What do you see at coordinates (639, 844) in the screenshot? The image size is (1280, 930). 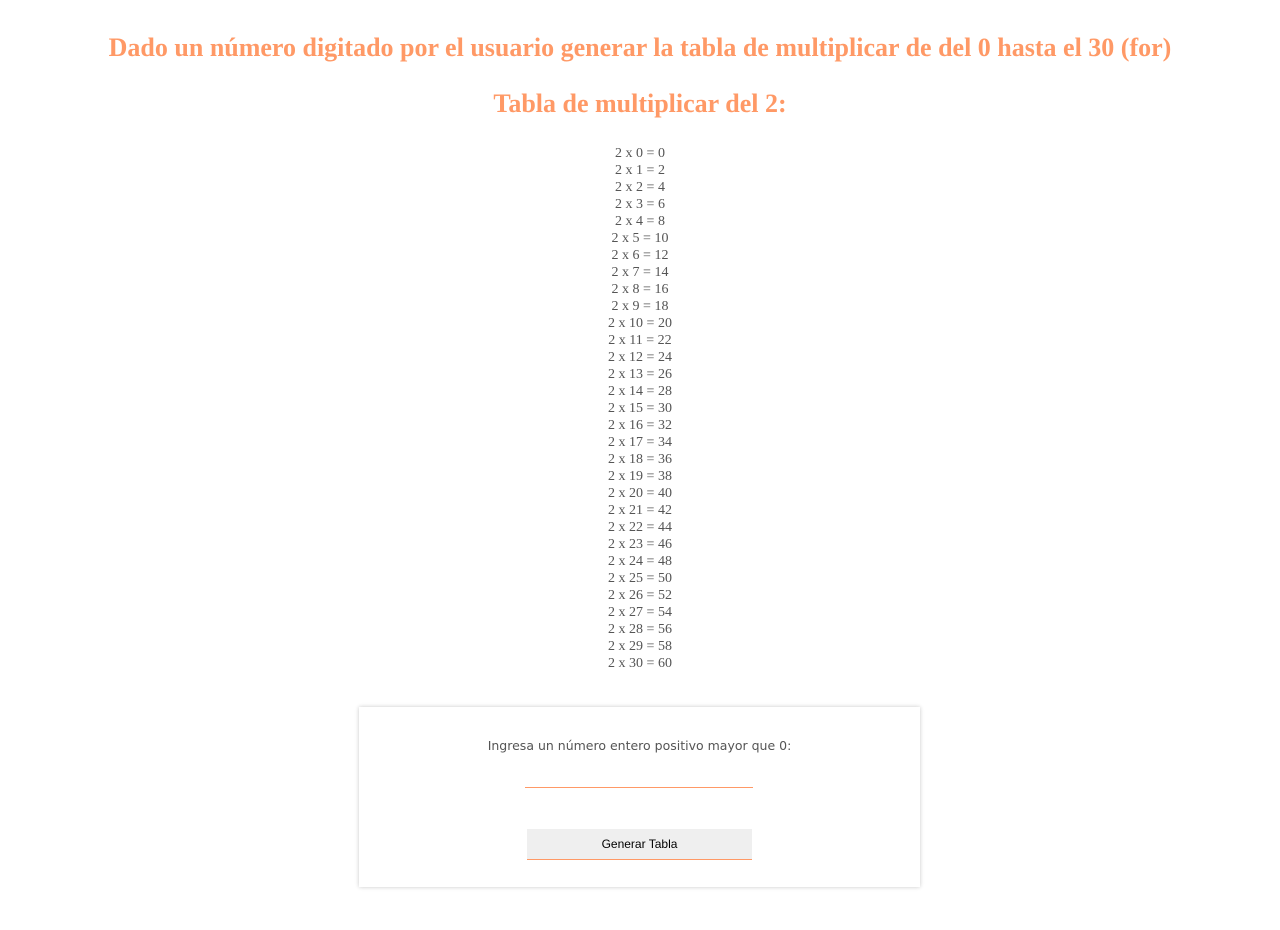 I see `generate-table-button: Generar Tabla` at bounding box center [639, 844].